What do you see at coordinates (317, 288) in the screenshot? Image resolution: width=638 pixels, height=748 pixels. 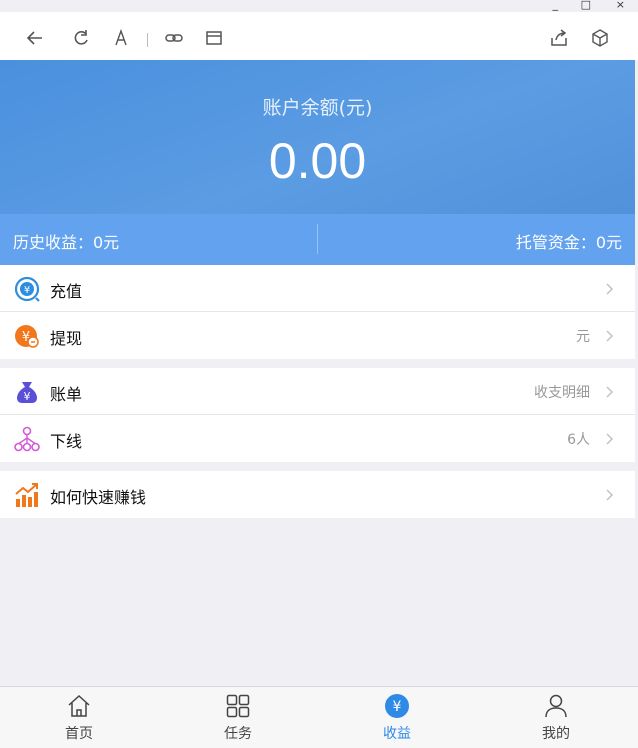 I see `menu-item-recharge: ¥ 充值` at bounding box center [317, 288].